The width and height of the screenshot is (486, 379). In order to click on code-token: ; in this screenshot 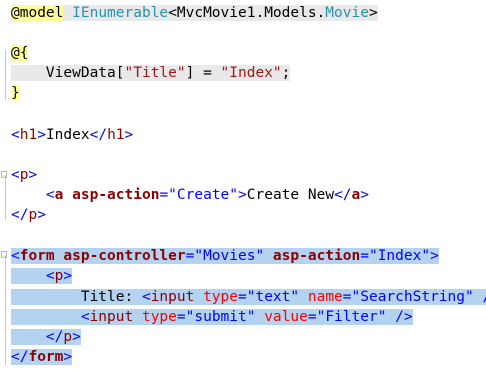, I will do `click(286, 73)`.